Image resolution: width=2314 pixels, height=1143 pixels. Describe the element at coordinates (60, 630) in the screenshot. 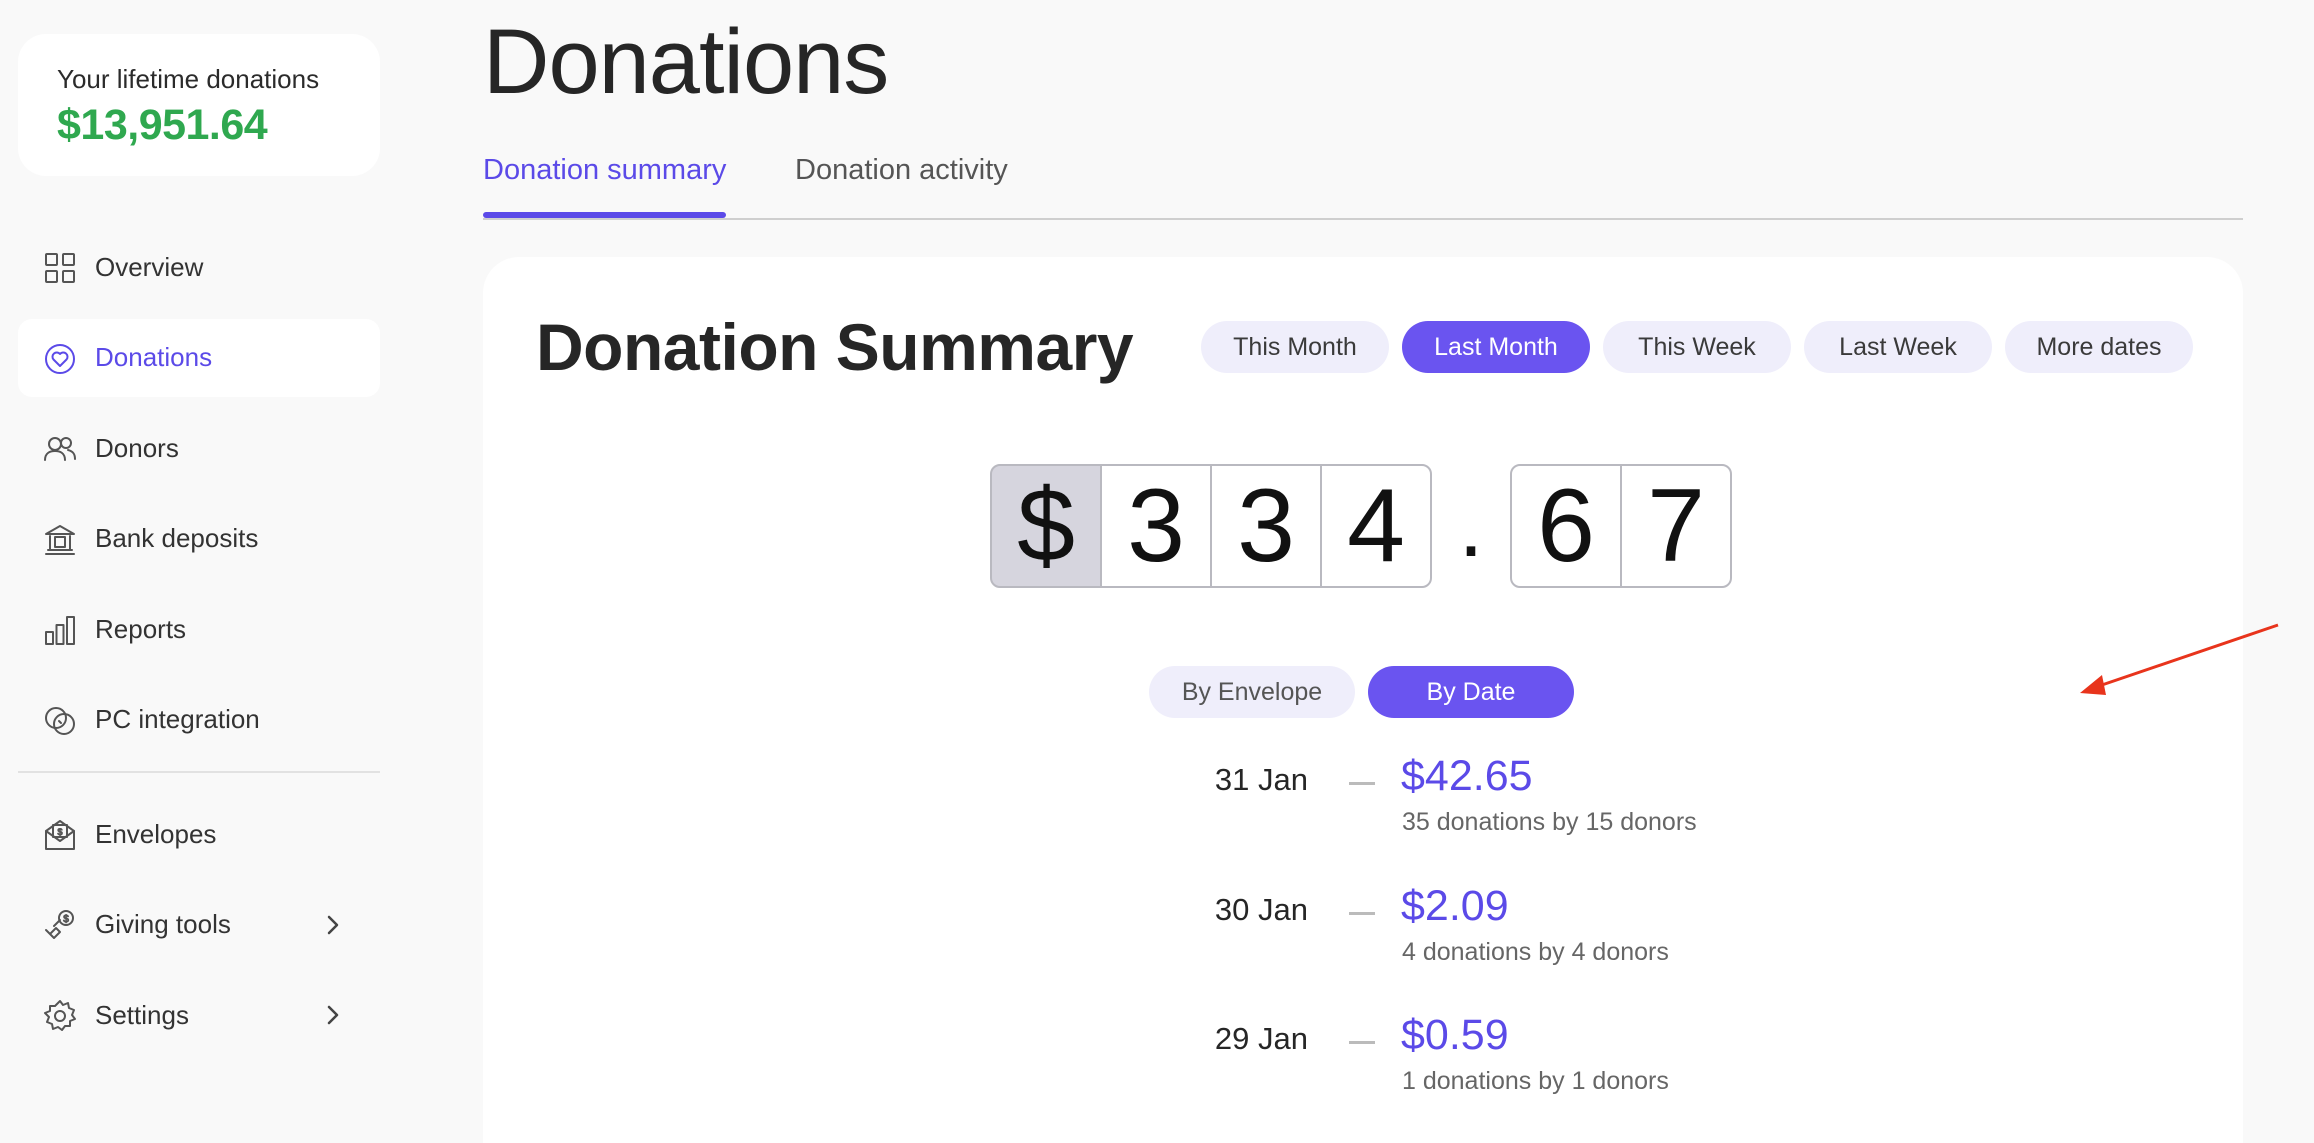

I see `bar-chart-icon` at that location.